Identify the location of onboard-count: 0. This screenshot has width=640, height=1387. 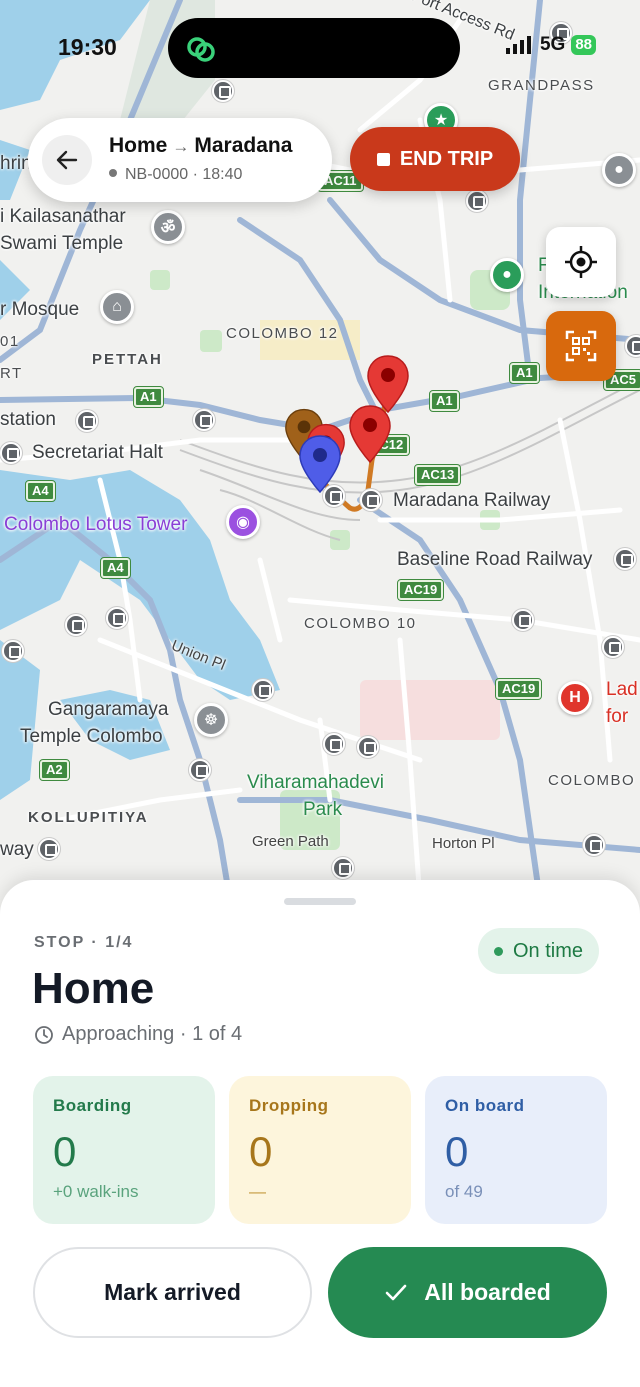
(457, 1151).